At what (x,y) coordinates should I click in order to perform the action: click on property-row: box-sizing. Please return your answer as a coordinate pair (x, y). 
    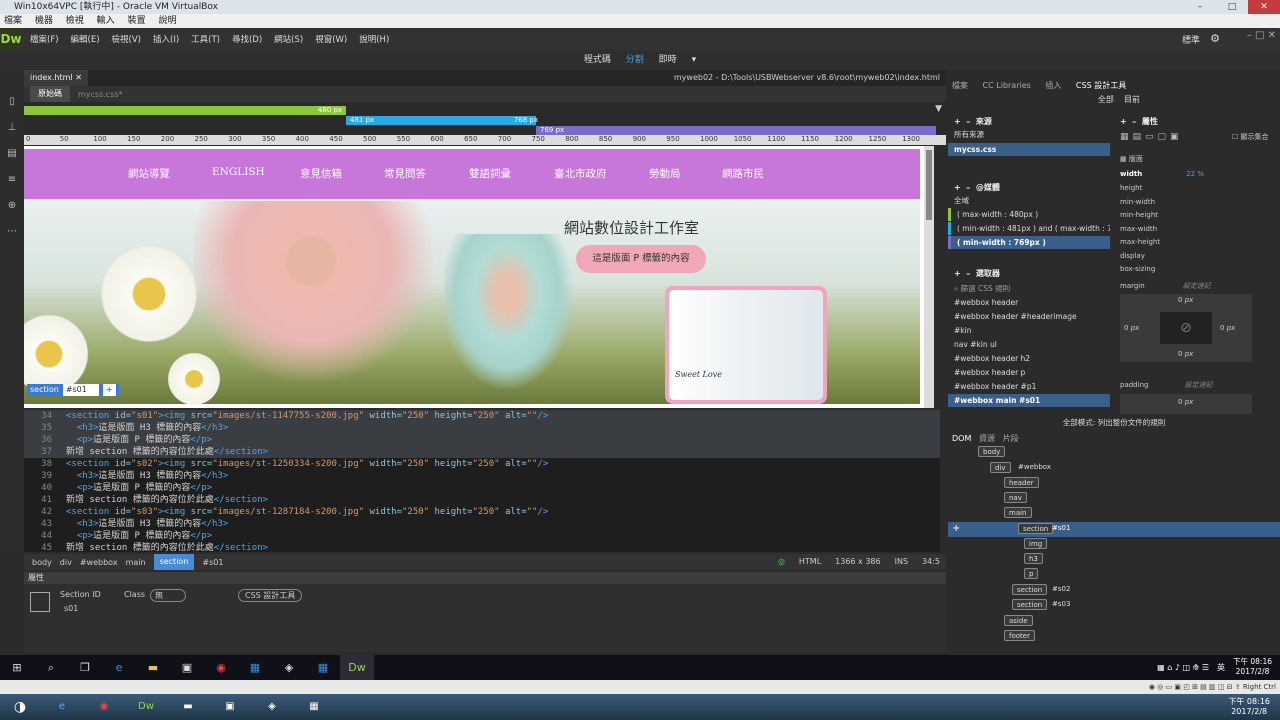
    Looking at the image, I should click on (1141, 269).